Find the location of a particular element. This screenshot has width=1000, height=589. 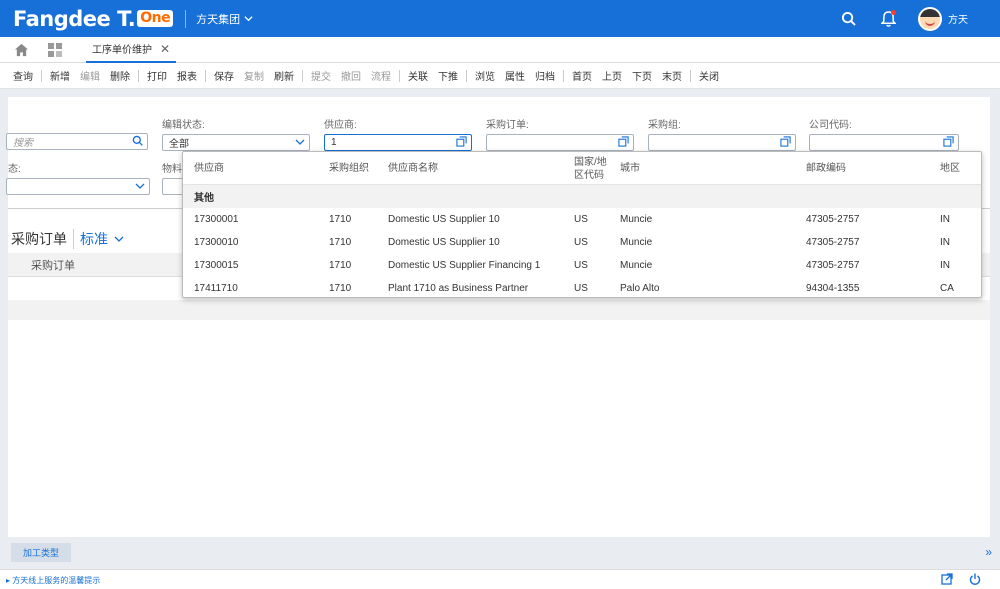

bell-icon is located at coordinates (888, 19).